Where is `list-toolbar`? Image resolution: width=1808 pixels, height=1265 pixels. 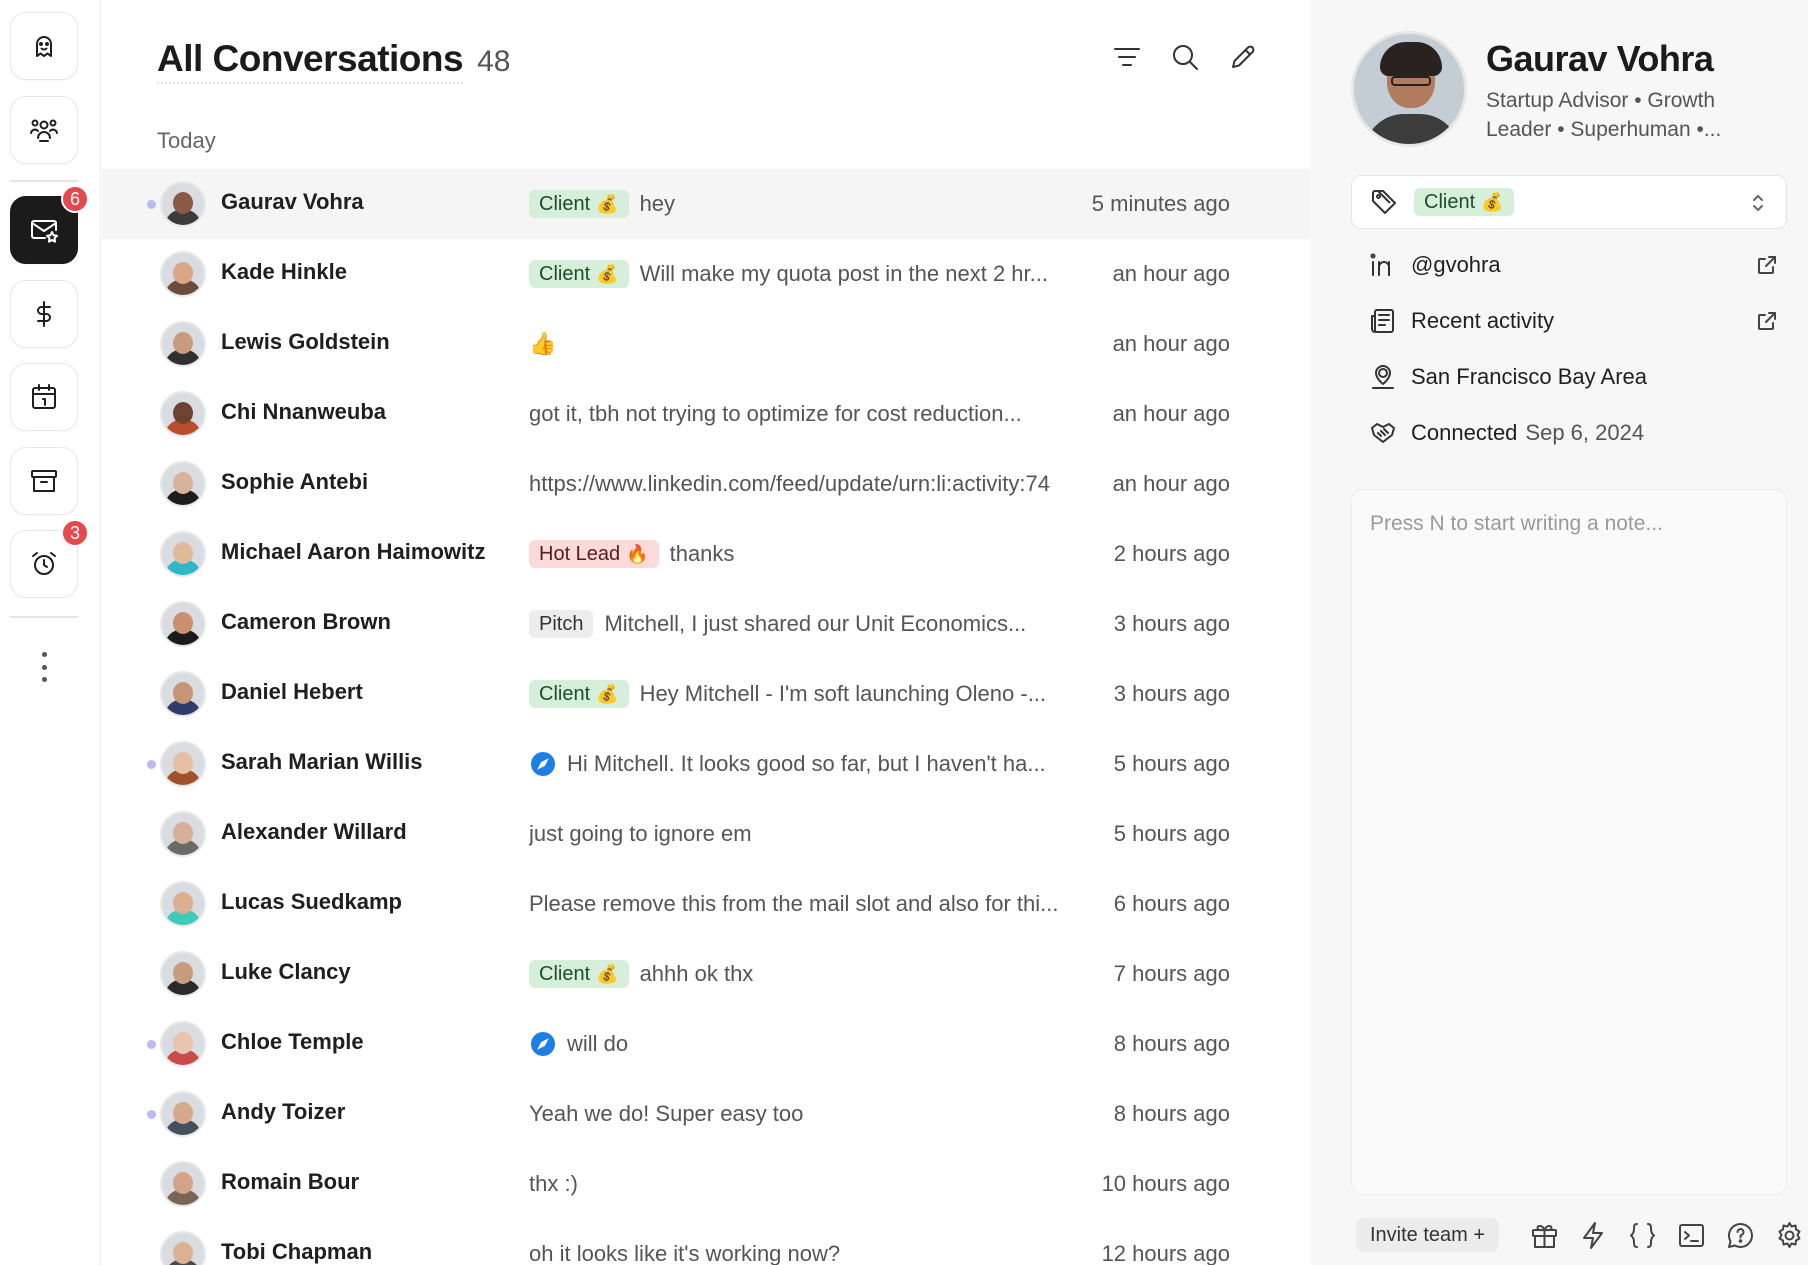
list-toolbar is located at coordinates (1185, 57).